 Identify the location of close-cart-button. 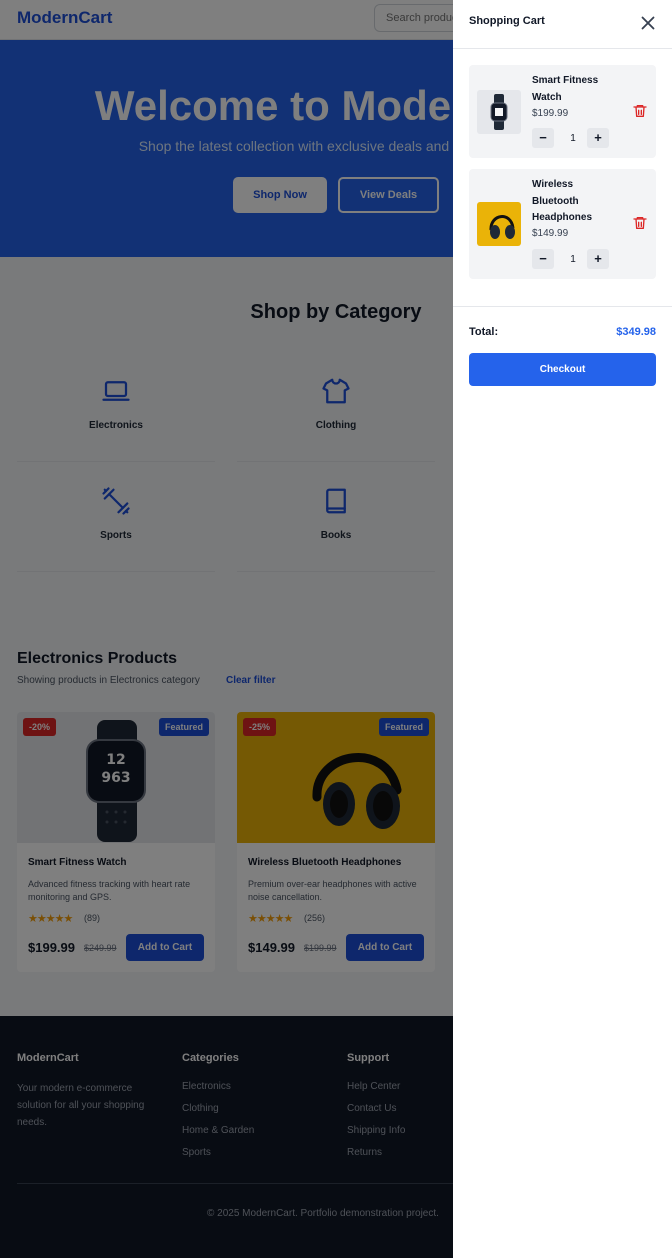
(648, 23).